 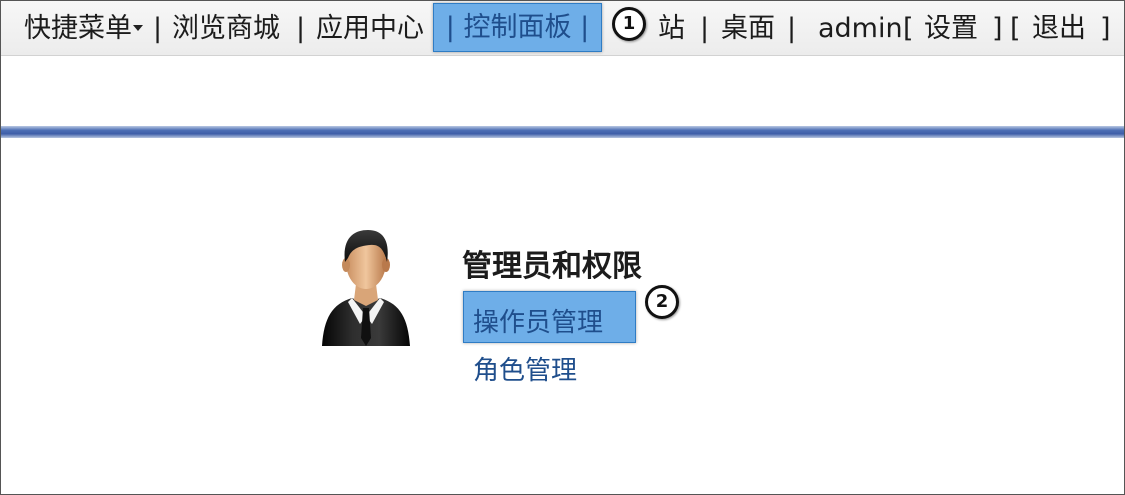 What do you see at coordinates (1059, 27) in the screenshot?
I see `nav-logout: 退出` at bounding box center [1059, 27].